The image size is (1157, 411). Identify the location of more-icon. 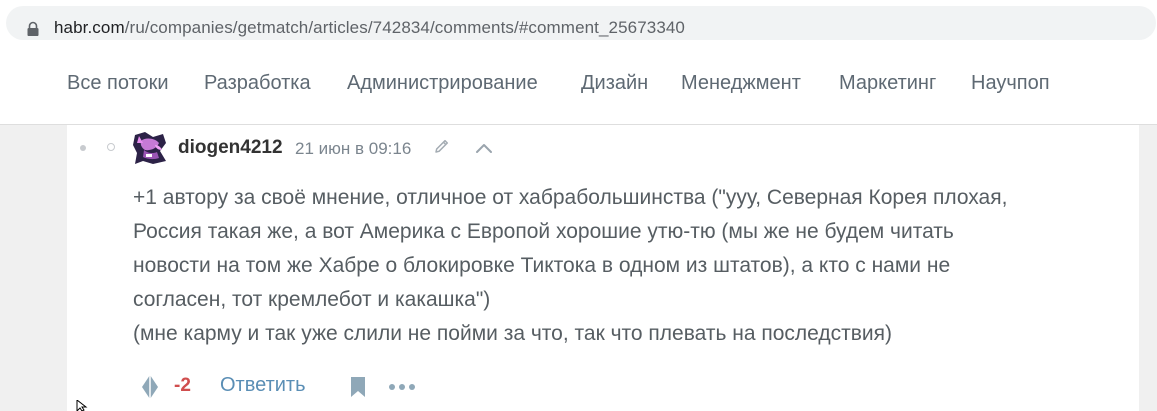
(402, 387).